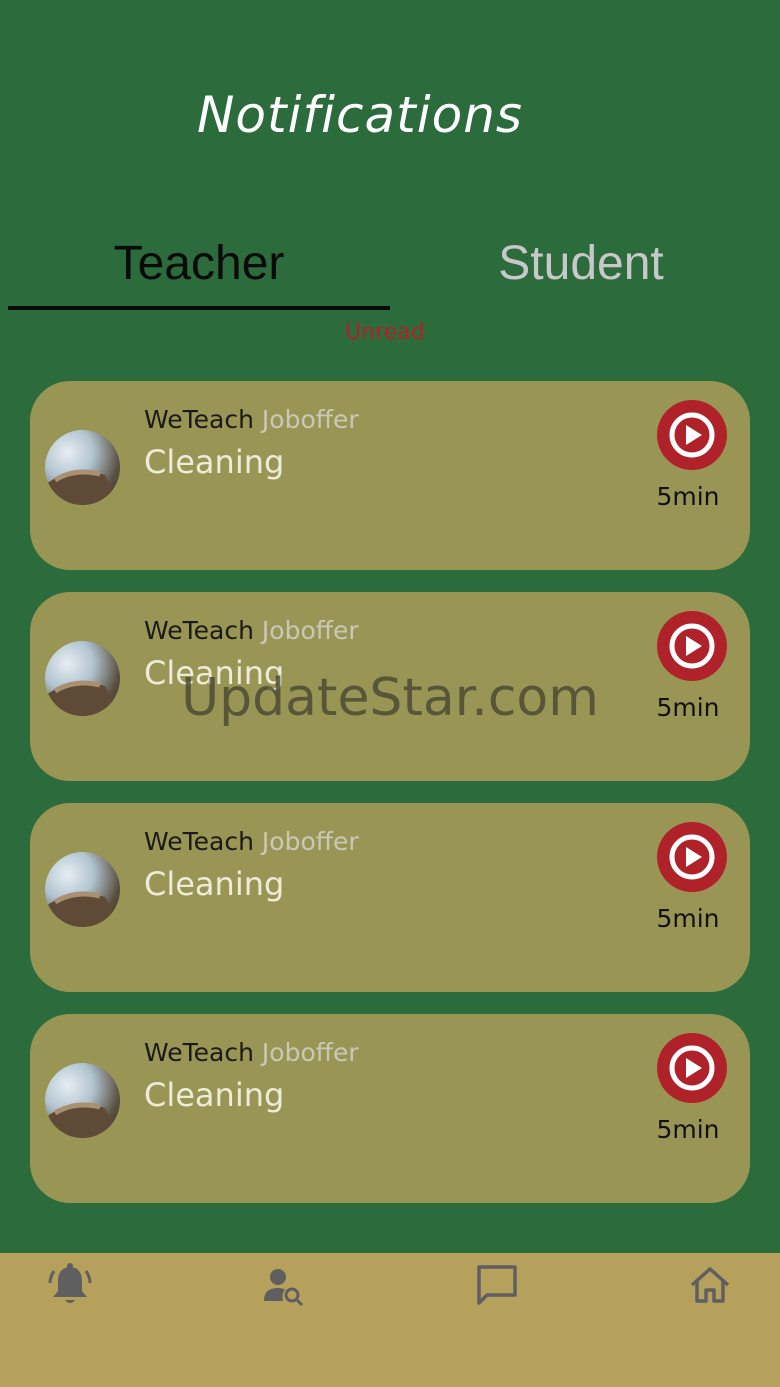 The height and width of the screenshot is (1387, 780). What do you see at coordinates (70, 1287) in the screenshot?
I see `bell-icon` at bounding box center [70, 1287].